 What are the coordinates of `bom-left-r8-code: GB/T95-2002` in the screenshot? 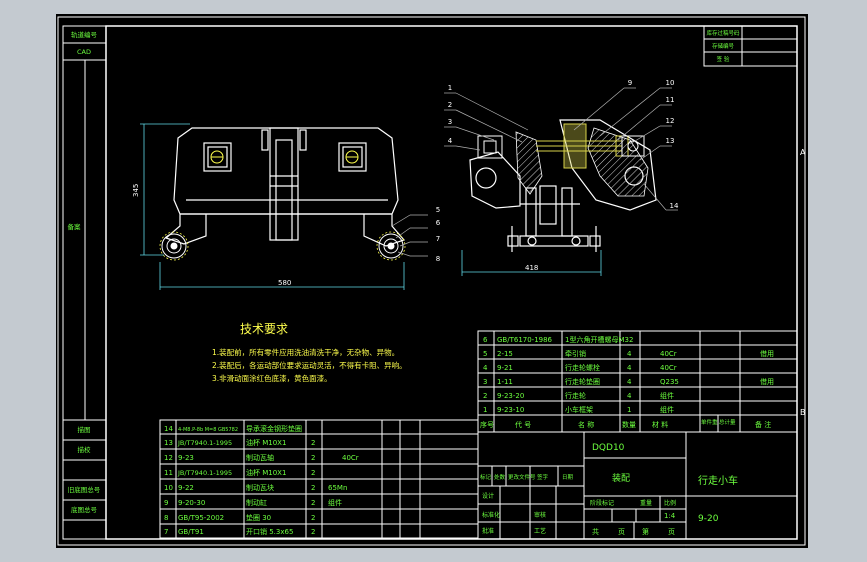 It's located at (201, 518).